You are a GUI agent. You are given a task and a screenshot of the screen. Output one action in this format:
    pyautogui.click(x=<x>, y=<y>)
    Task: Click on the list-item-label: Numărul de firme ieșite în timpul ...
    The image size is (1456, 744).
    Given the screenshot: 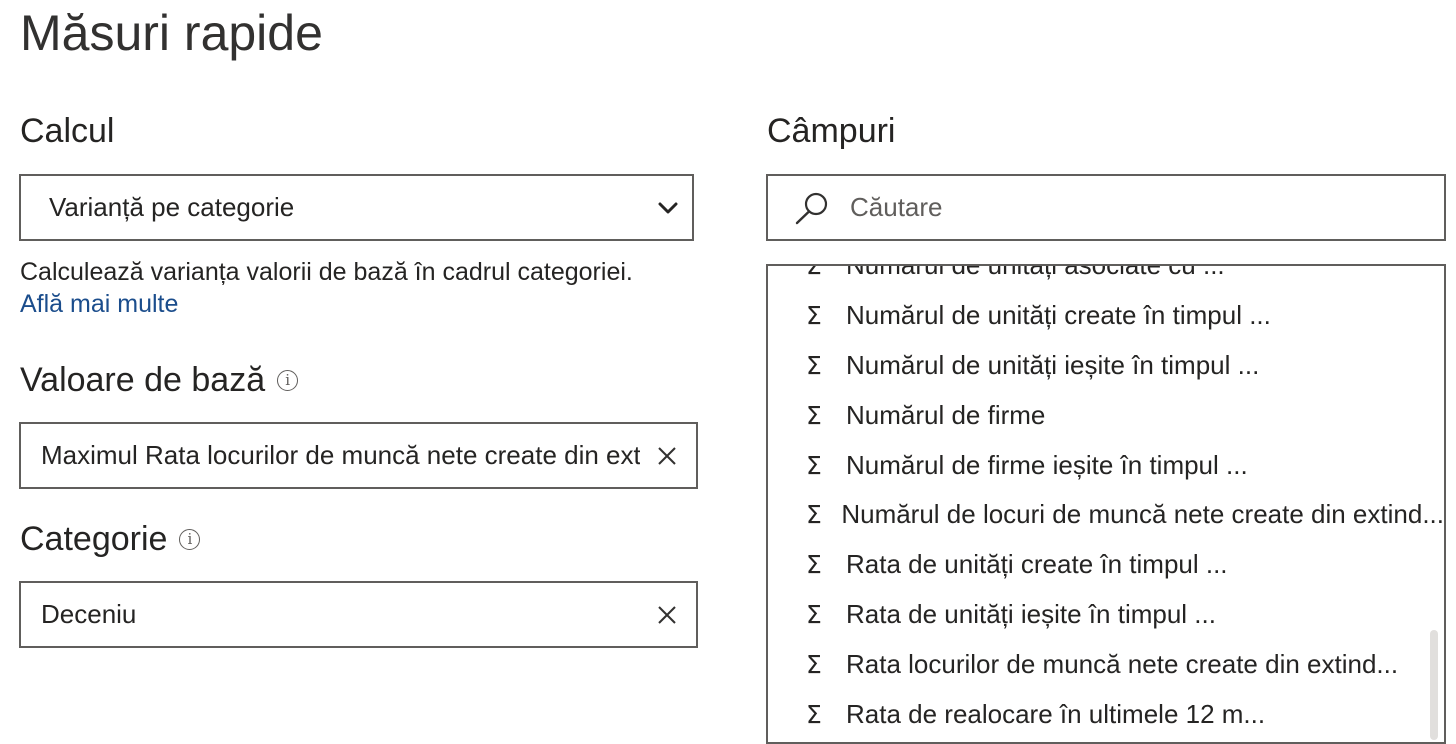 What is the action you would take?
    pyautogui.click(x=1047, y=464)
    